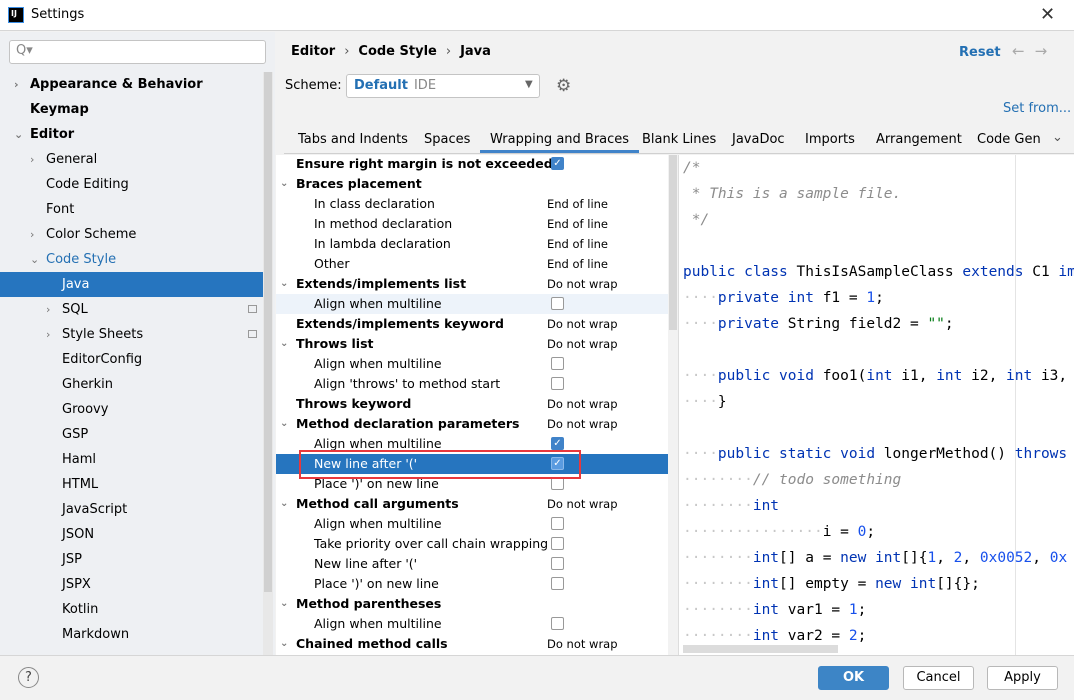 This screenshot has width=1074, height=700. What do you see at coordinates (472, 344) in the screenshot?
I see `option-row: ⌄ Throws list Do not wrap` at bounding box center [472, 344].